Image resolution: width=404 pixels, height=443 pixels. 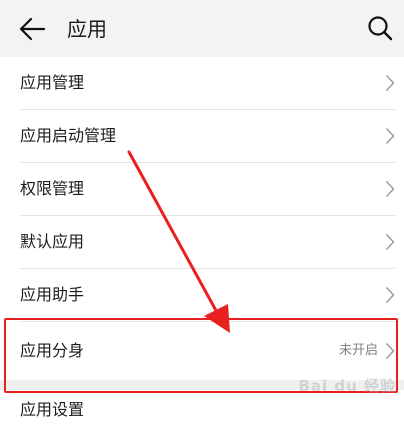 I want to click on list-item-app-settings: 应用设置, so click(x=202, y=416).